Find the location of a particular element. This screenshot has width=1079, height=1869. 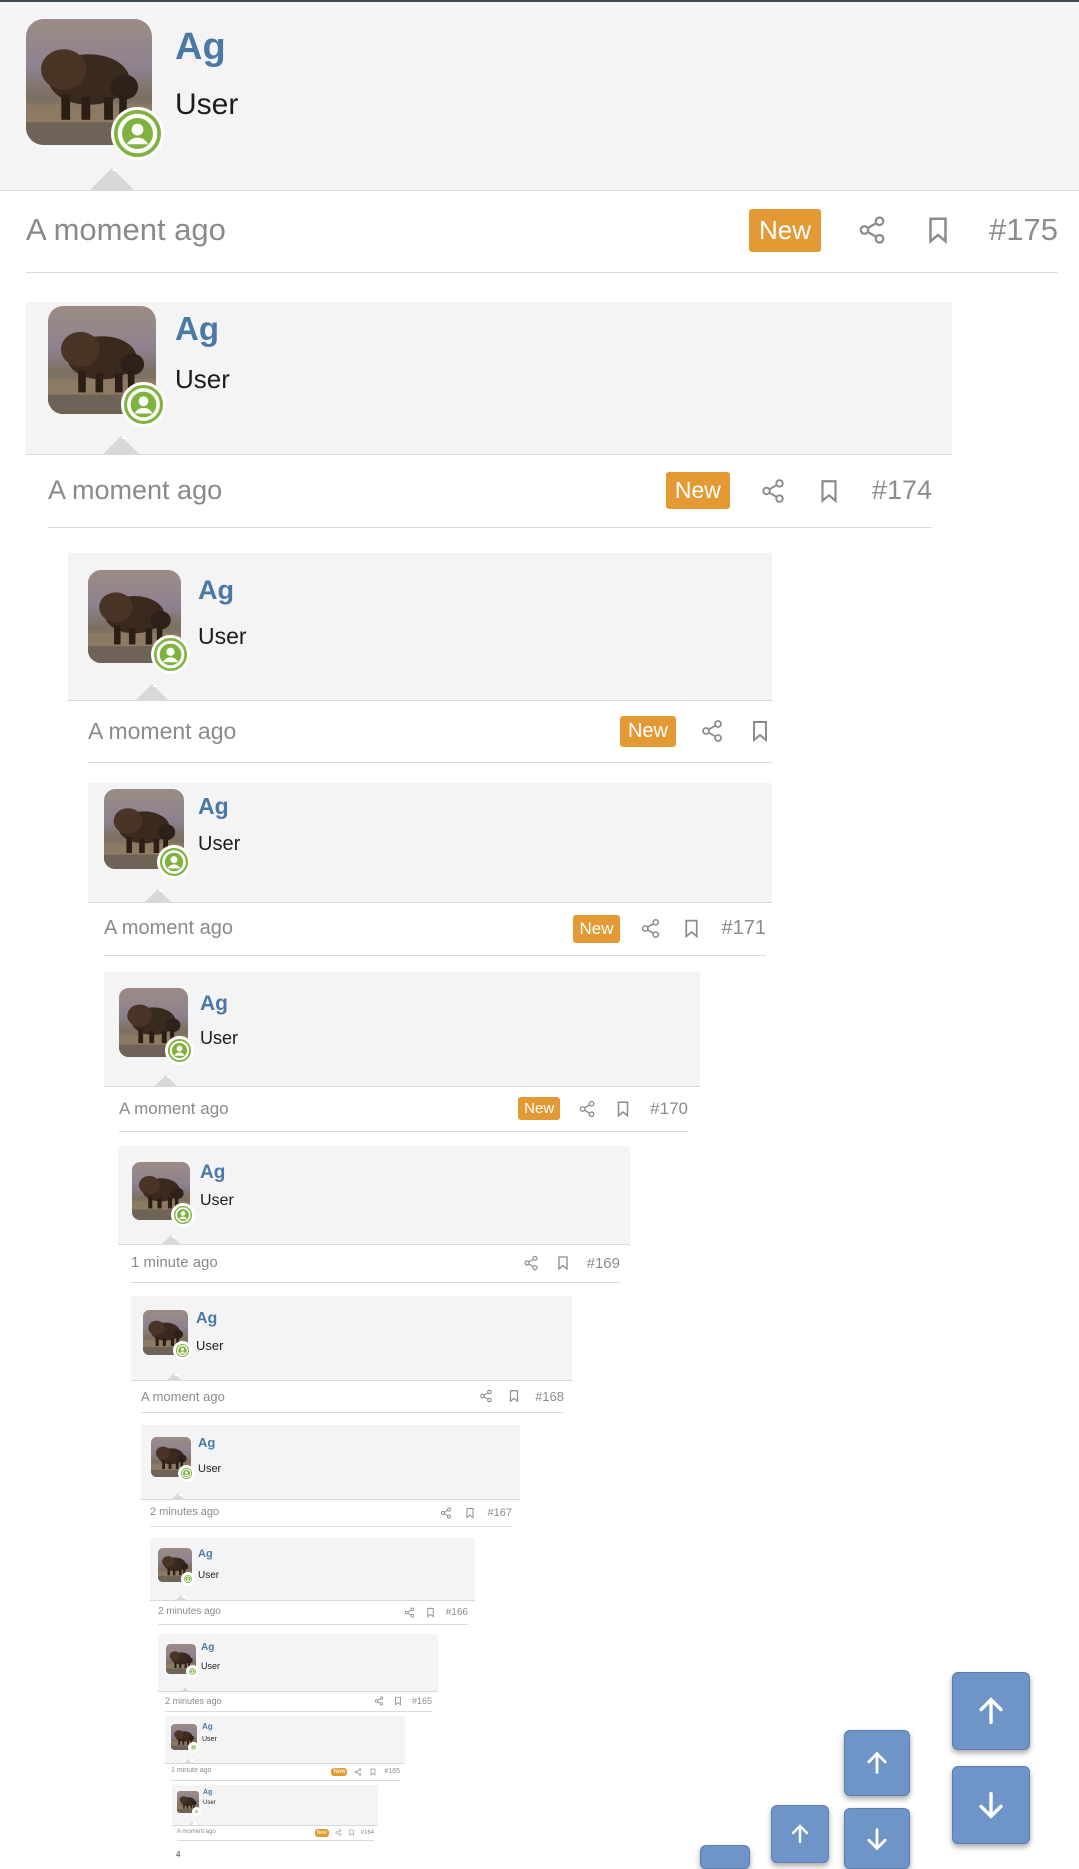

post-actions: New #165 is located at coordinates (365, 1771).